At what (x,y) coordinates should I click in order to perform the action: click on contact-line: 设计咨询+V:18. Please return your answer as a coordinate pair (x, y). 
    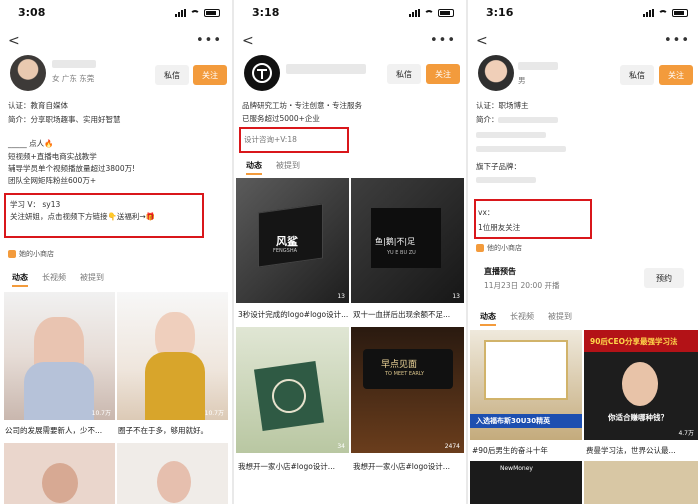
    Looking at the image, I should click on (270, 139).